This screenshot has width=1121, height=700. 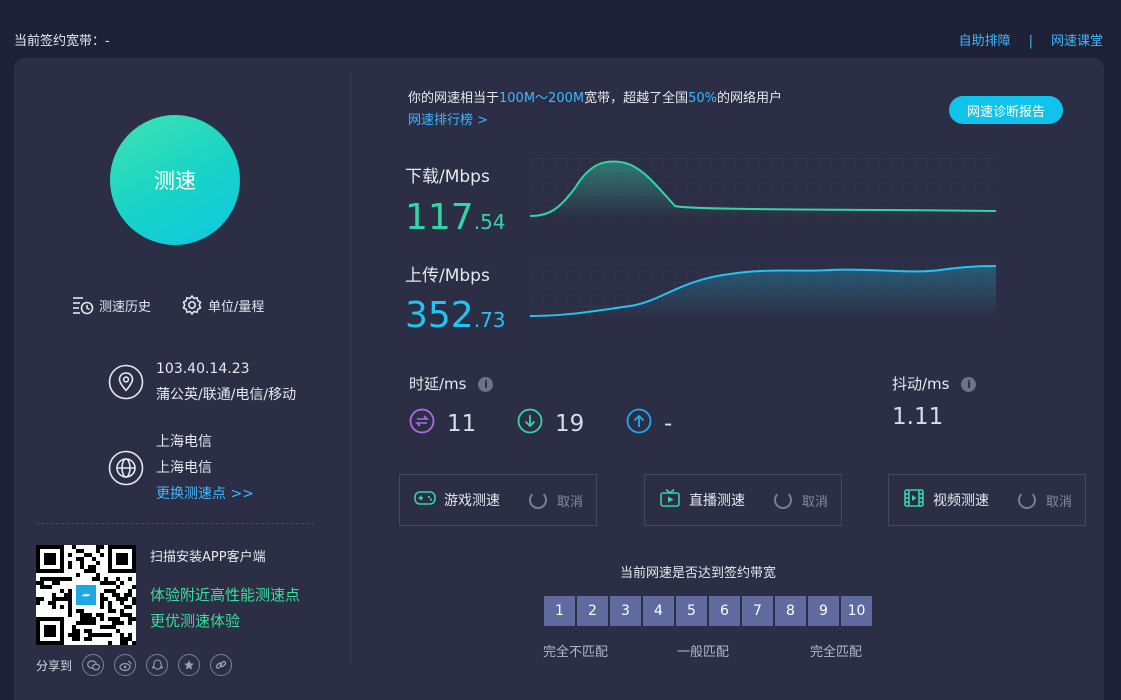 I want to click on match-scale-cell: 3, so click(x=625, y=611).